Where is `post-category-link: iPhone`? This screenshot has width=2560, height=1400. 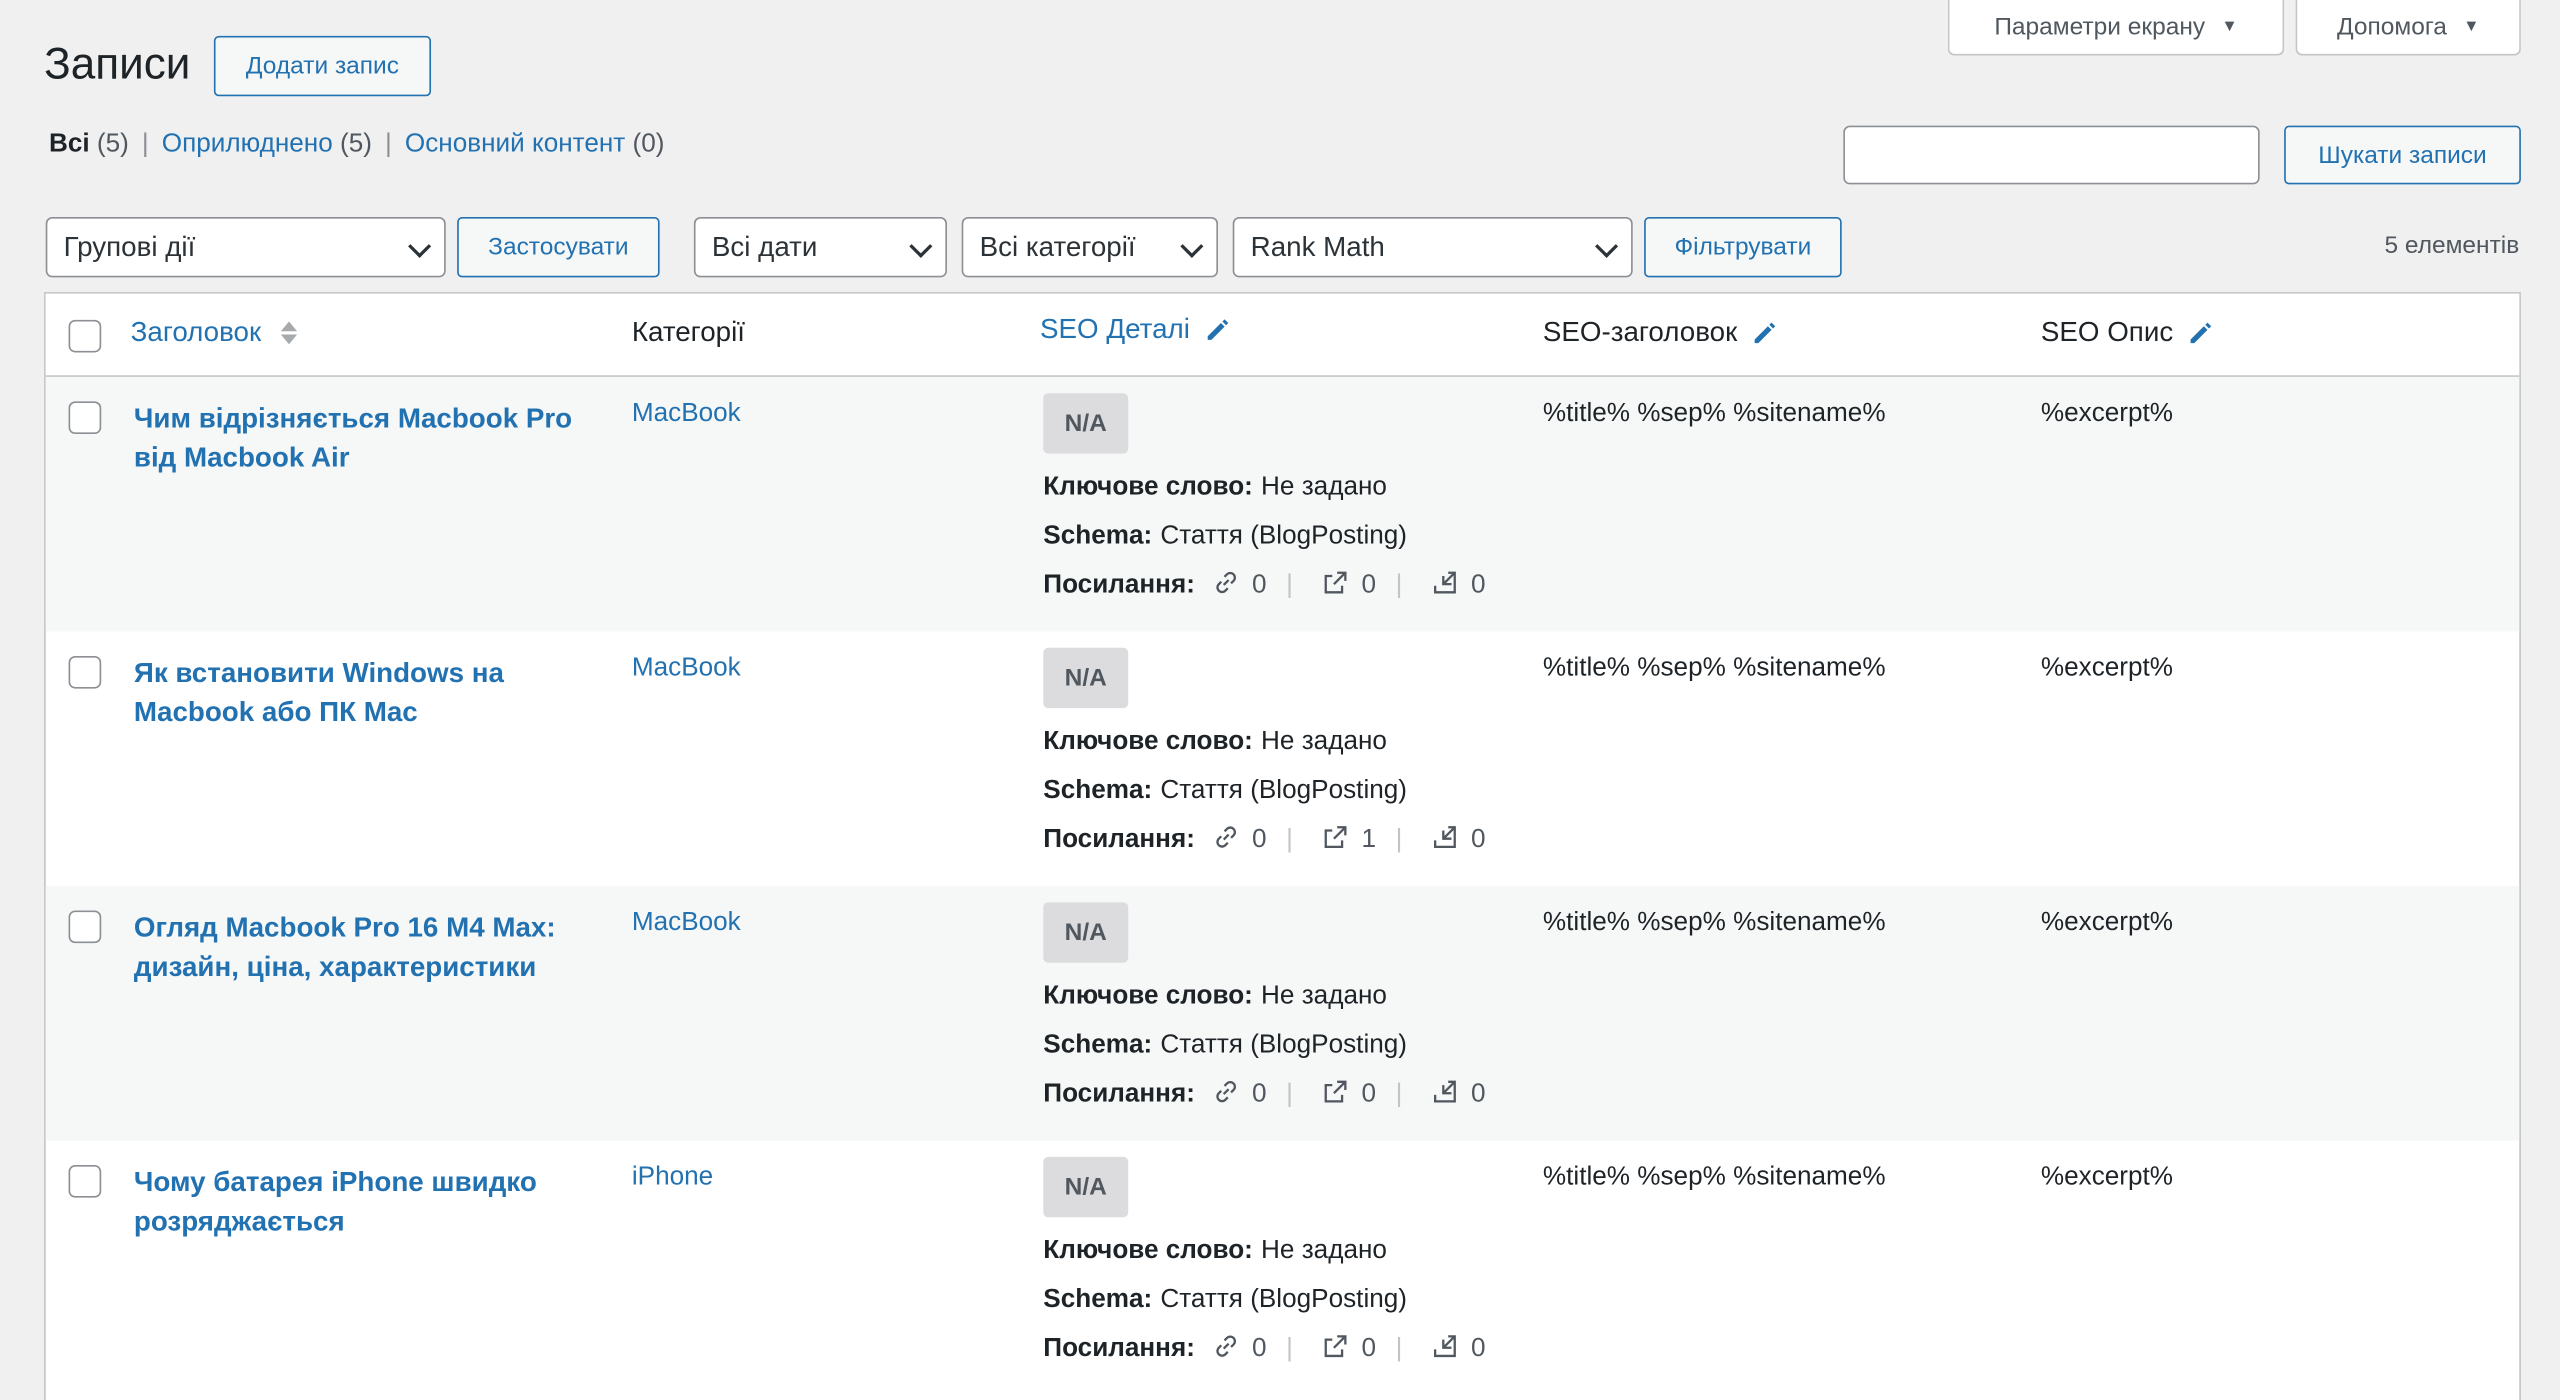 post-category-link: iPhone is located at coordinates (672, 1177).